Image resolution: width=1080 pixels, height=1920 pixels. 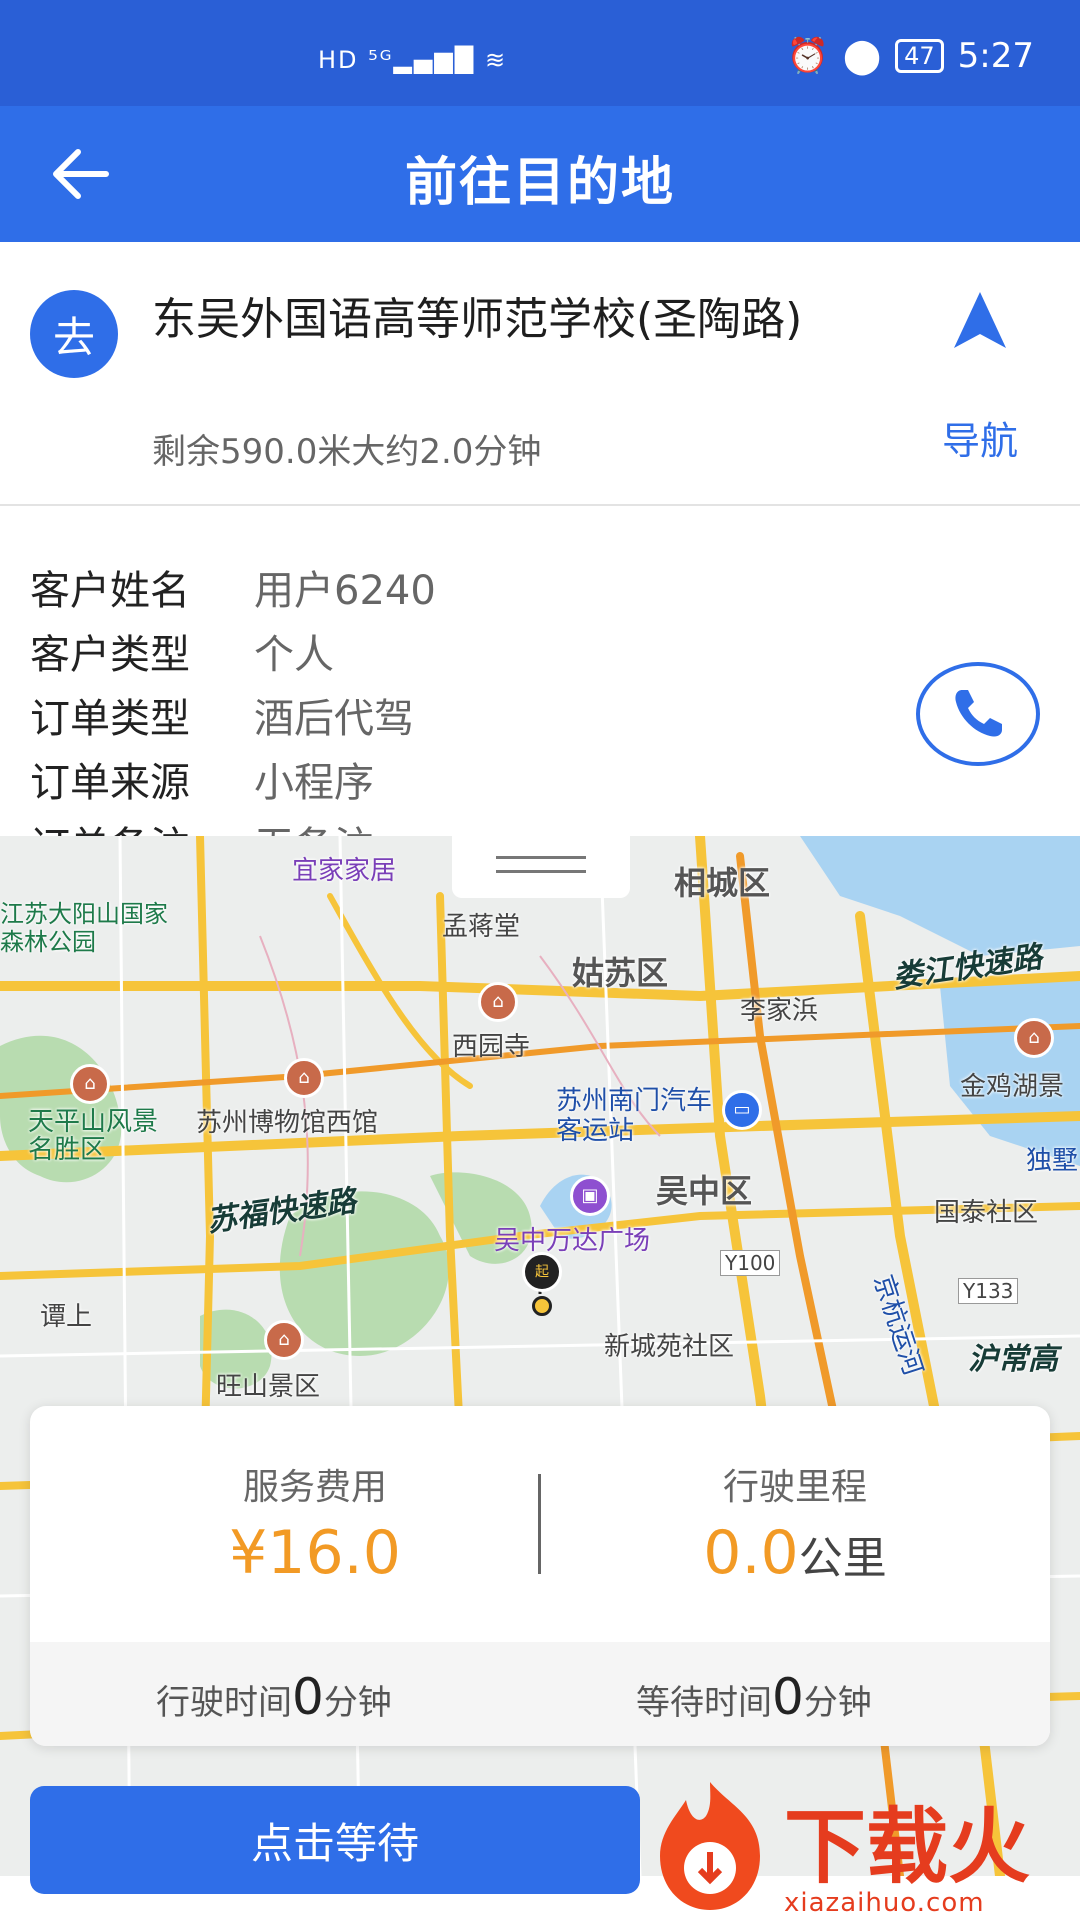 What do you see at coordinates (233, 587) in the screenshot?
I see `info-row-name: 客户姓名 用户6240` at bounding box center [233, 587].